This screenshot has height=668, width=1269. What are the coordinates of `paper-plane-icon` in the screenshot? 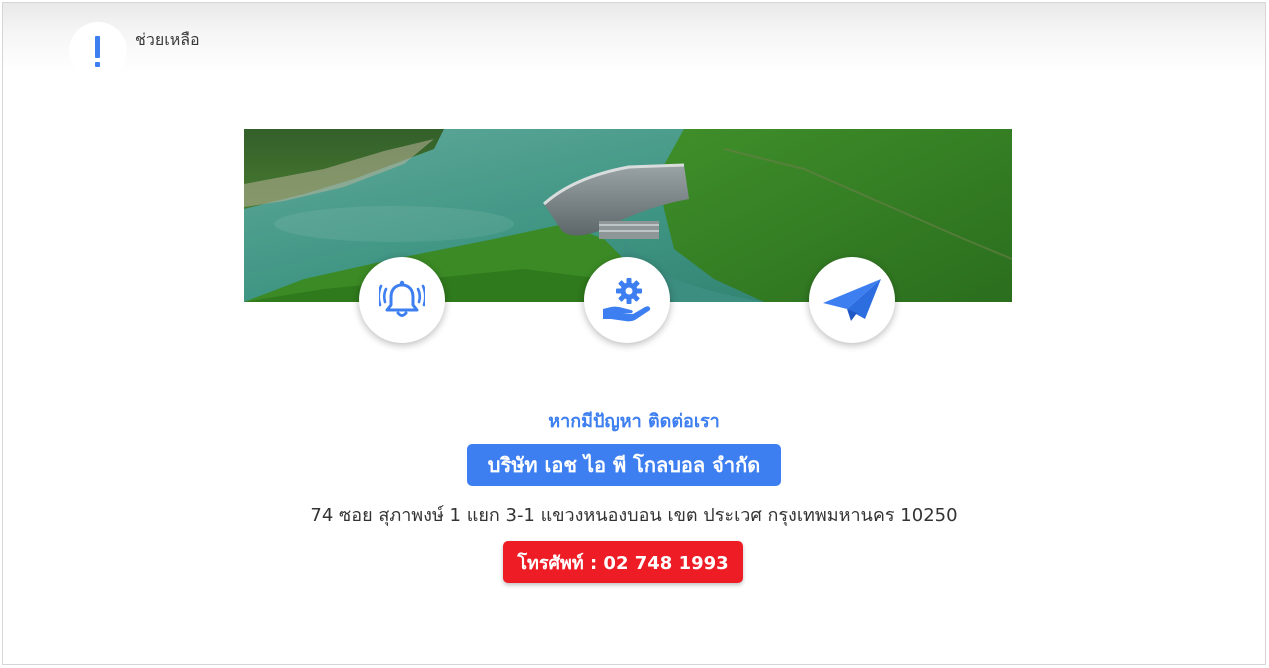 It's located at (852, 300).